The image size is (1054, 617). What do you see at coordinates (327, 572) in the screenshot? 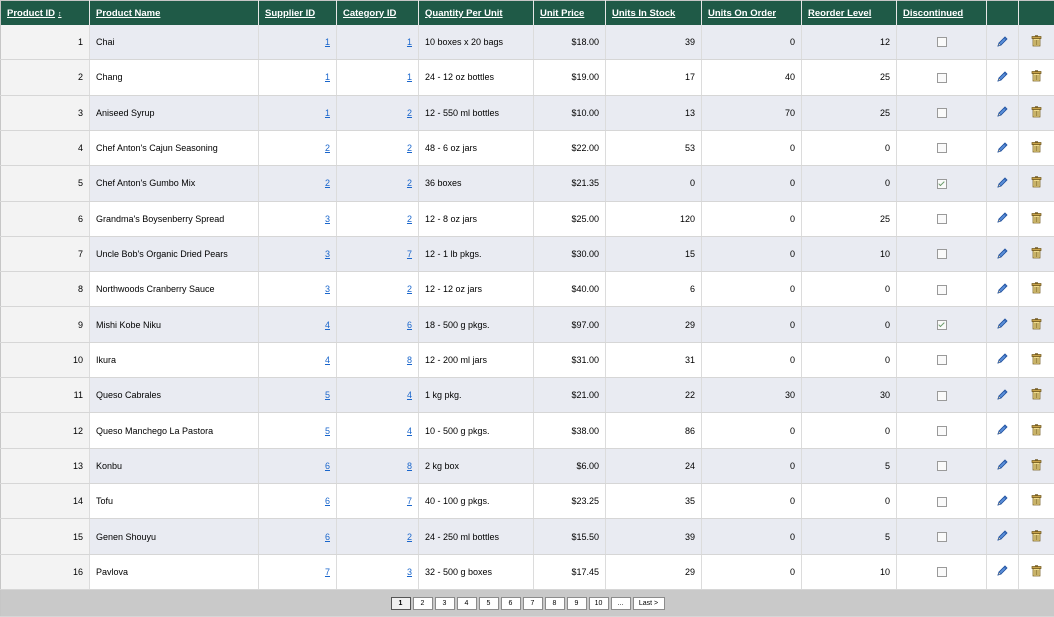
I see `supplier-id-link: 7` at bounding box center [327, 572].